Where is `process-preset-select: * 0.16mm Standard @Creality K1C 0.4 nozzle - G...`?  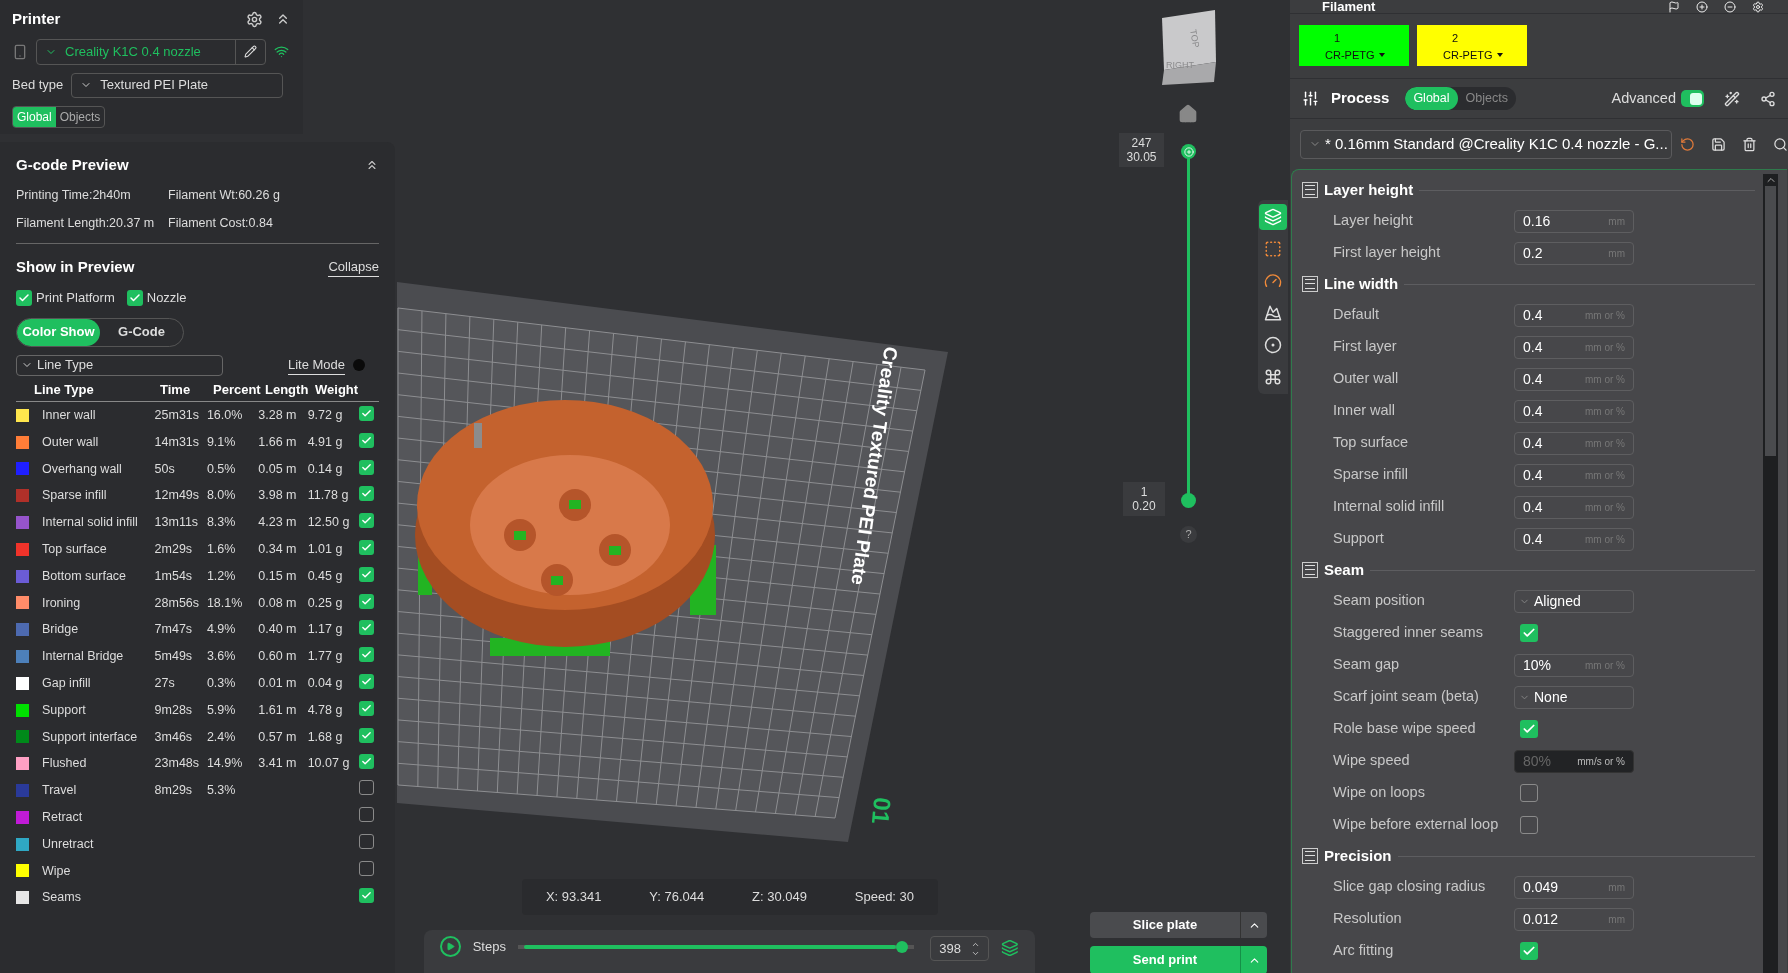 process-preset-select: * 0.16mm Standard @Creality K1C 0.4 nozzle - G... is located at coordinates (1486, 144).